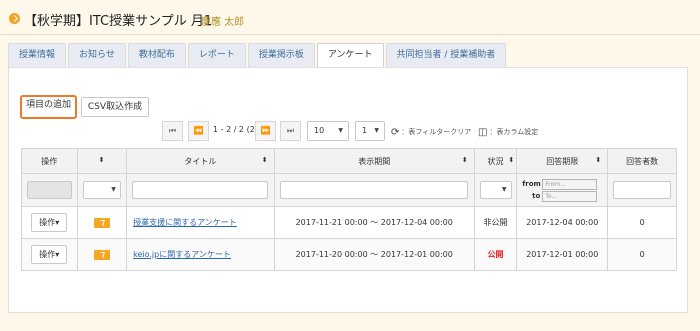 Image resolution: width=700 pixels, height=331 pixels. I want to click on col-header-title: タイトル ⬍, so click(200, 161).